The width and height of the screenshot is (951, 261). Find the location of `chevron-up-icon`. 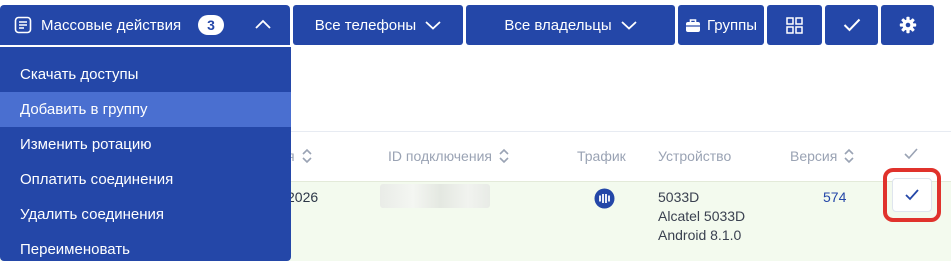

chevron-up-icon is located at coordinates (263, 24).